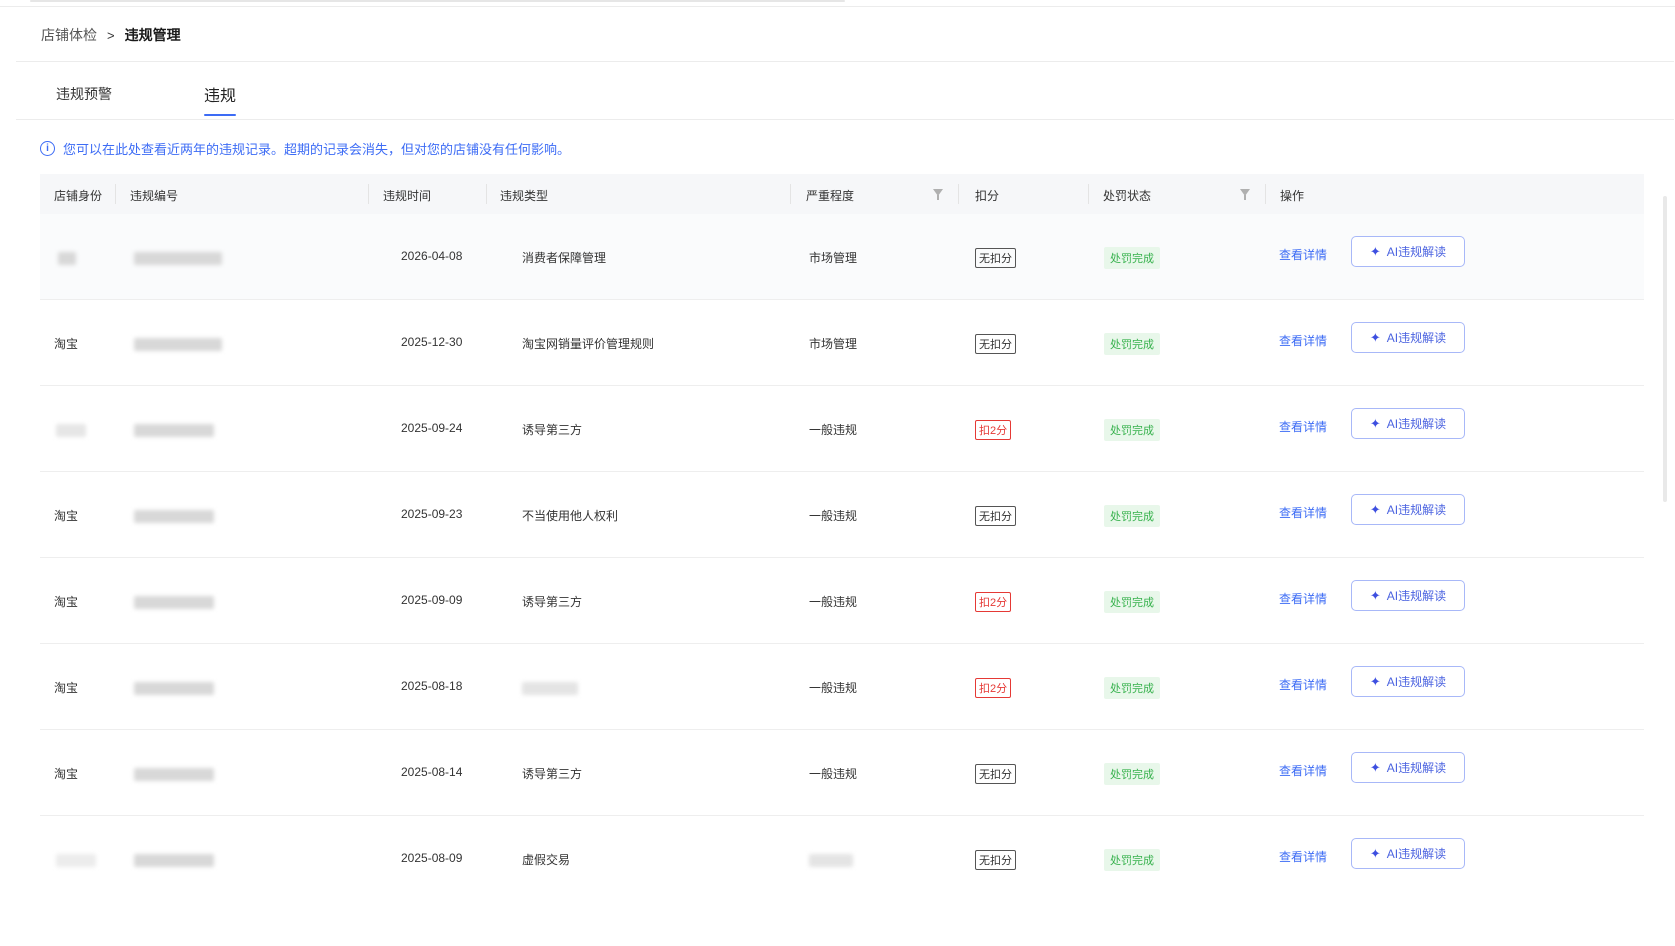 The height and width of the screenshot is (946, 1675). I want to click on notice-text: 您可以在此处查看近两年的违规记录。超期的记录会消失，但对您的店铺没有任何影响。, so click(317, 149).